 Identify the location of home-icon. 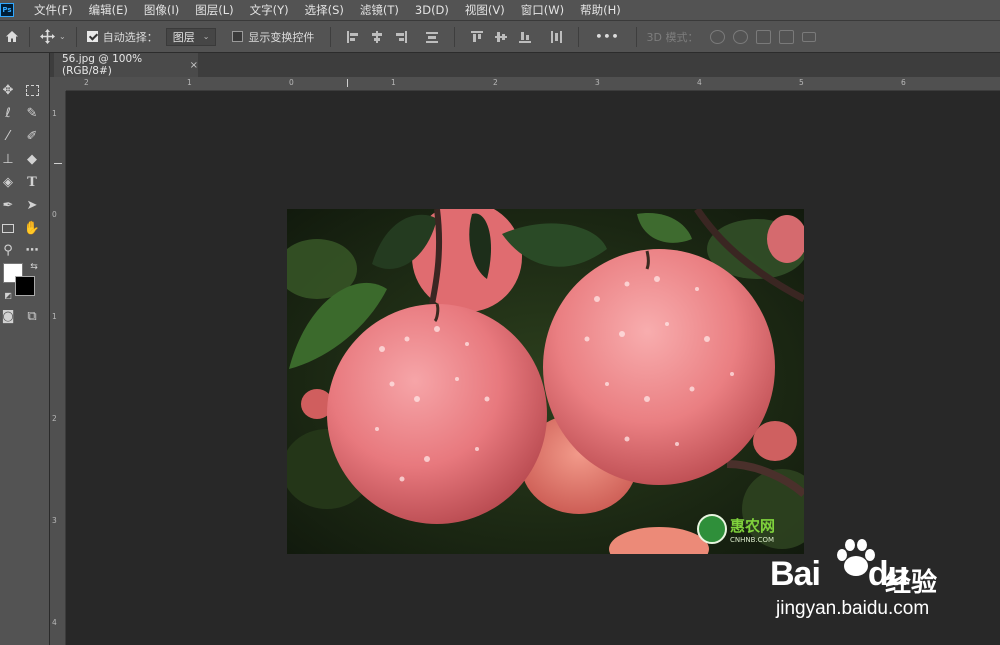
(12, 36).